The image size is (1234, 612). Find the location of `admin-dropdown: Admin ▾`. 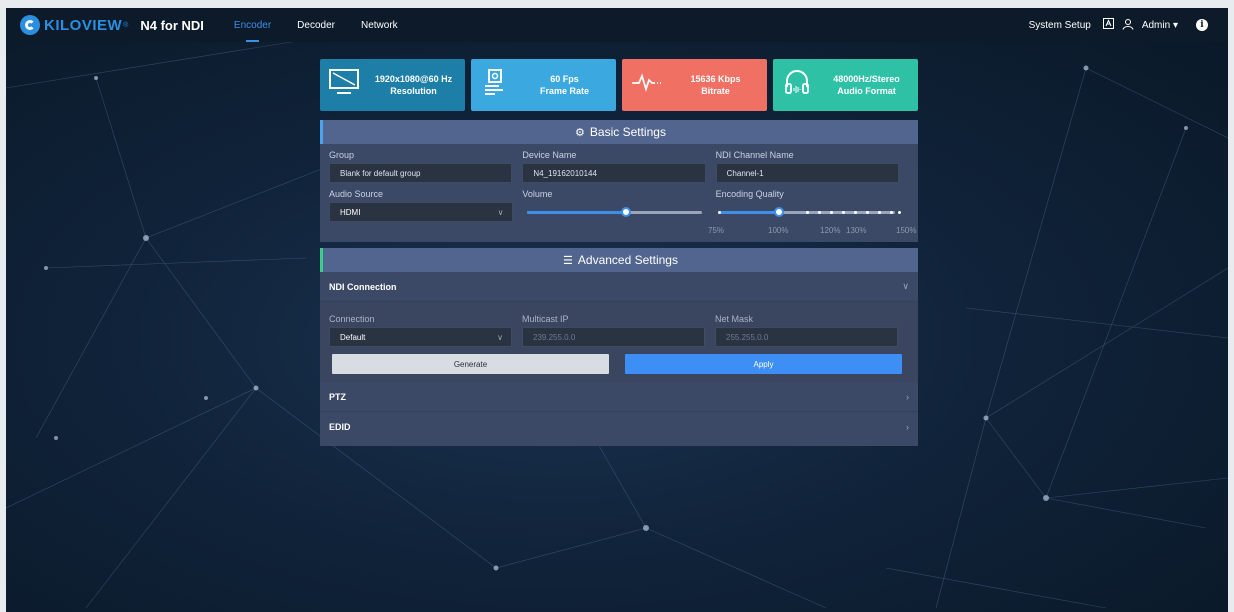

admin-dropdown: Admin ▾ is located at coordinates (1160, 25).